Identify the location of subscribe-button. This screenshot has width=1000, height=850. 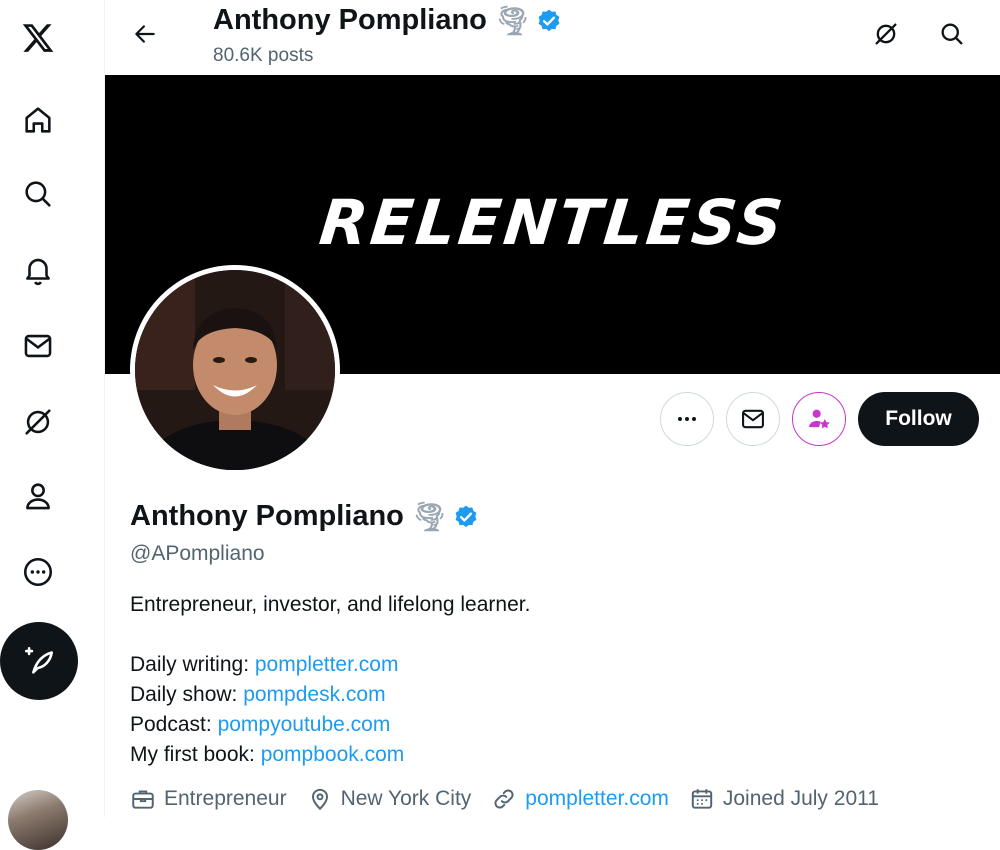
(819, 419).